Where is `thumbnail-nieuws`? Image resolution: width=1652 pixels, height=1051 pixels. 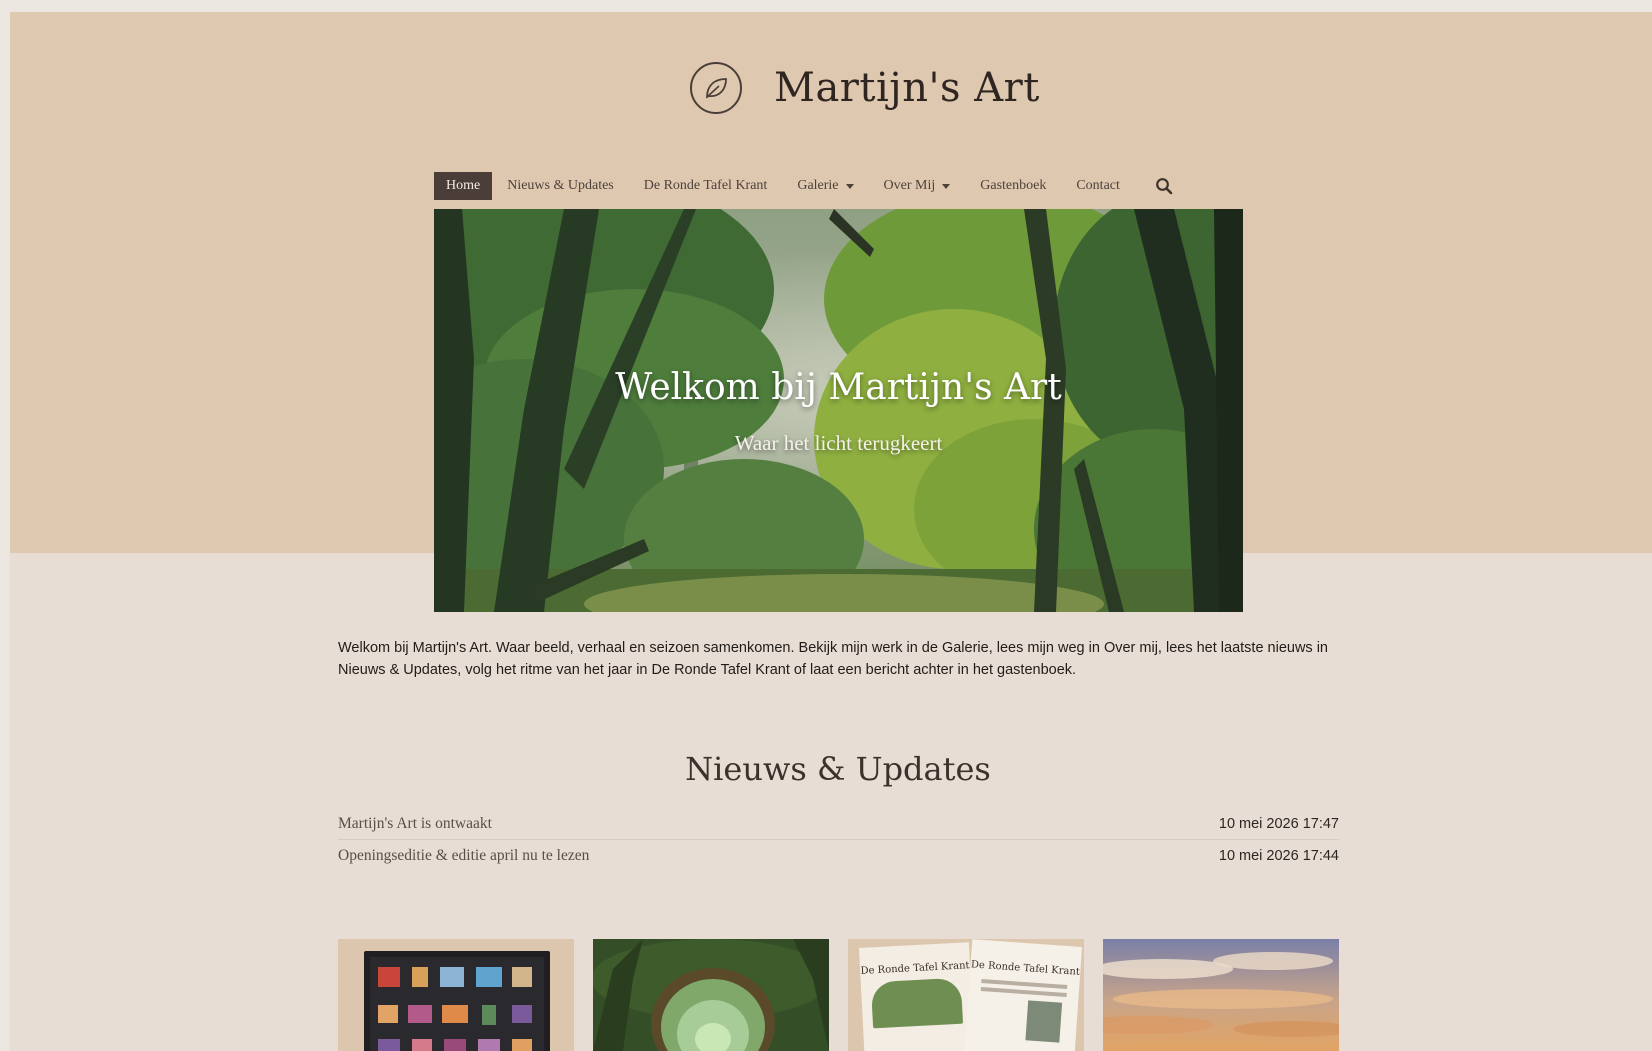
thumbnail-nieuws is located at coordinates (1221, 995).